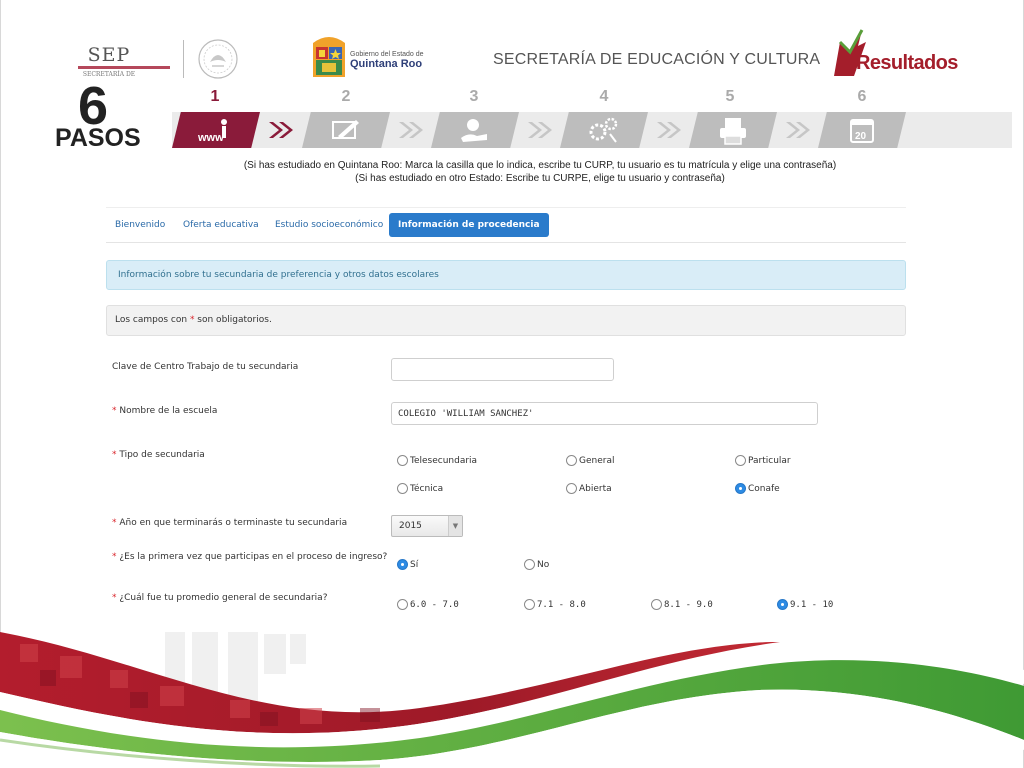 Image resolution: width=1024 pixels, height=768 pixels. I want to click on step-number-5: 5, so click(730, 96).